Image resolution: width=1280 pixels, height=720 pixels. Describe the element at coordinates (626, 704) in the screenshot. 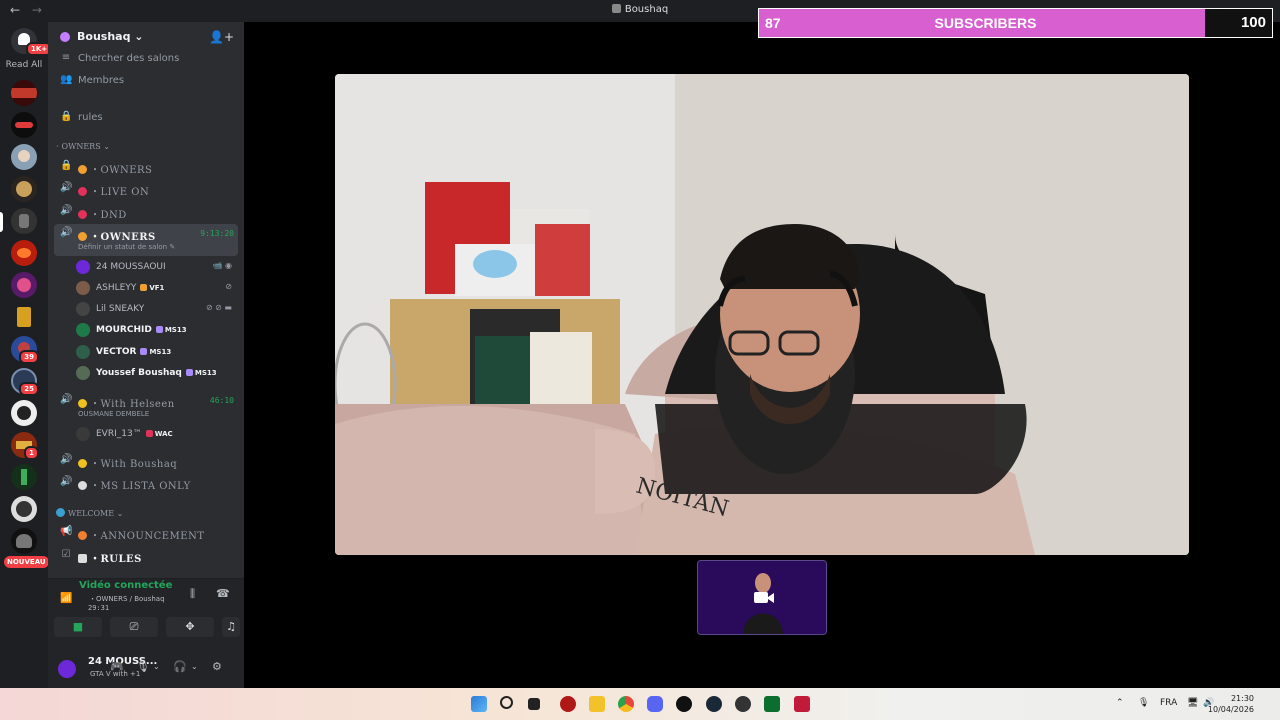

I see `chrome-icon` at that location.